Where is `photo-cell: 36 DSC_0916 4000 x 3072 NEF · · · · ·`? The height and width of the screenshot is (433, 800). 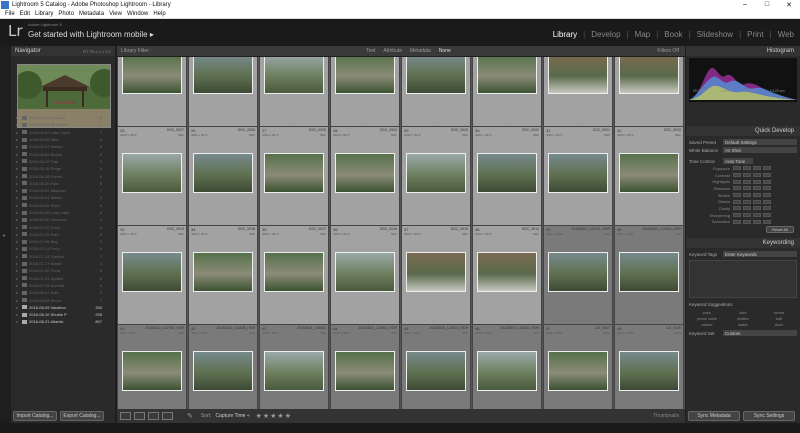
photo-cell: 36 DSC_0916 4000 x 3072 NEF · · · · · is located at coordinates (365, 275).